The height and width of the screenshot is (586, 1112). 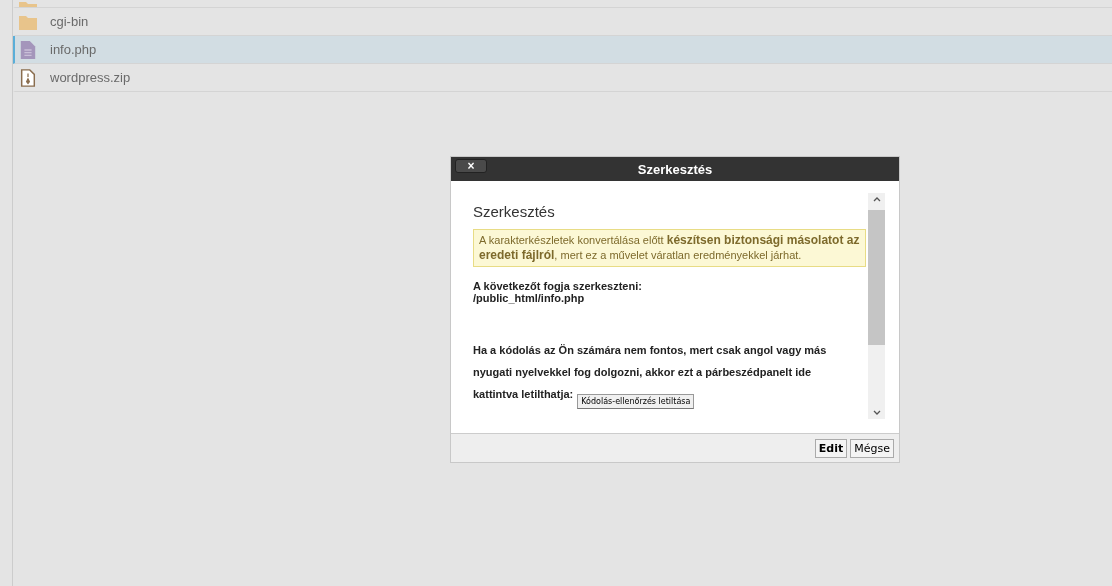 I want to click on folder-icon, so click(x=28, y=21).